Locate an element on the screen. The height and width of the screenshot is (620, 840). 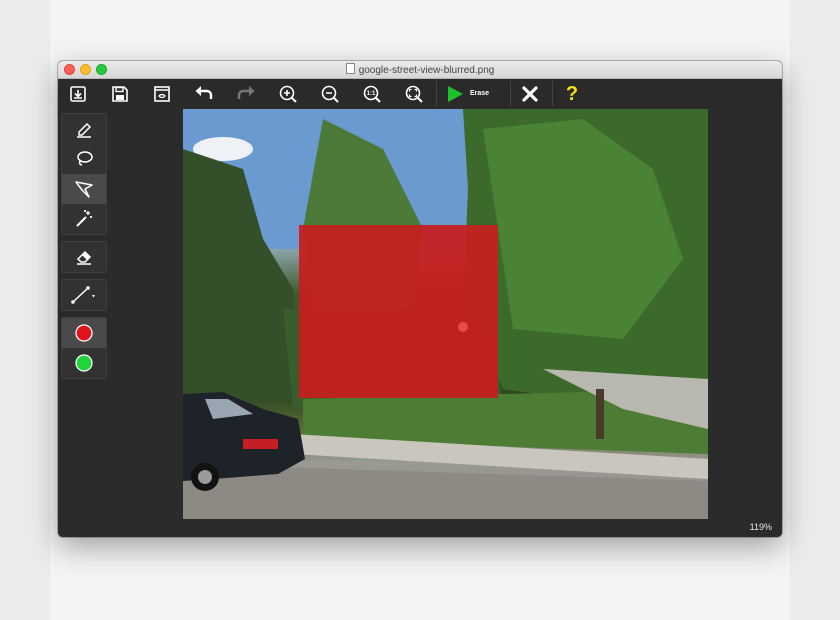
zoom-fit-button is located at coordinates (414, 93).